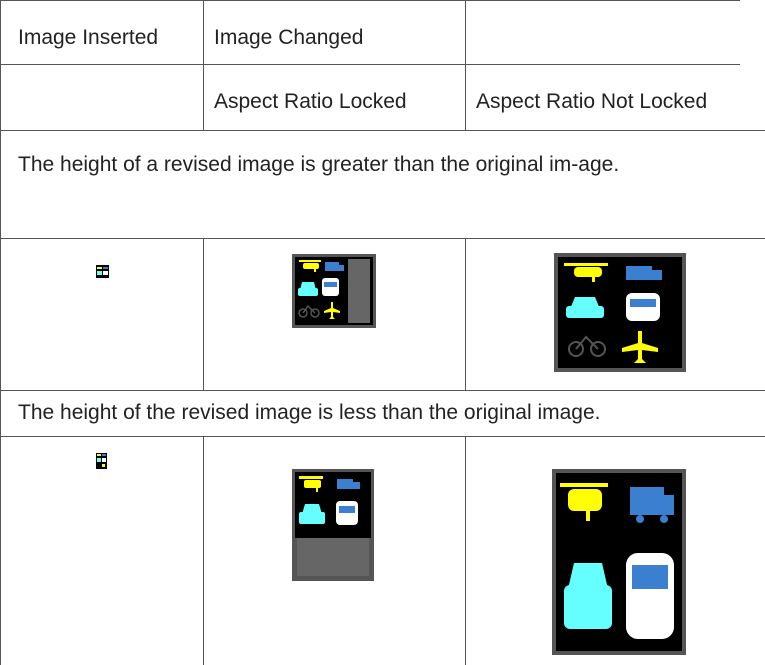 The width and height of the screenshot is (765, 665). Describe the element at coordinates (370, 0) in the screenshot. I see `table-border-top` at that location.